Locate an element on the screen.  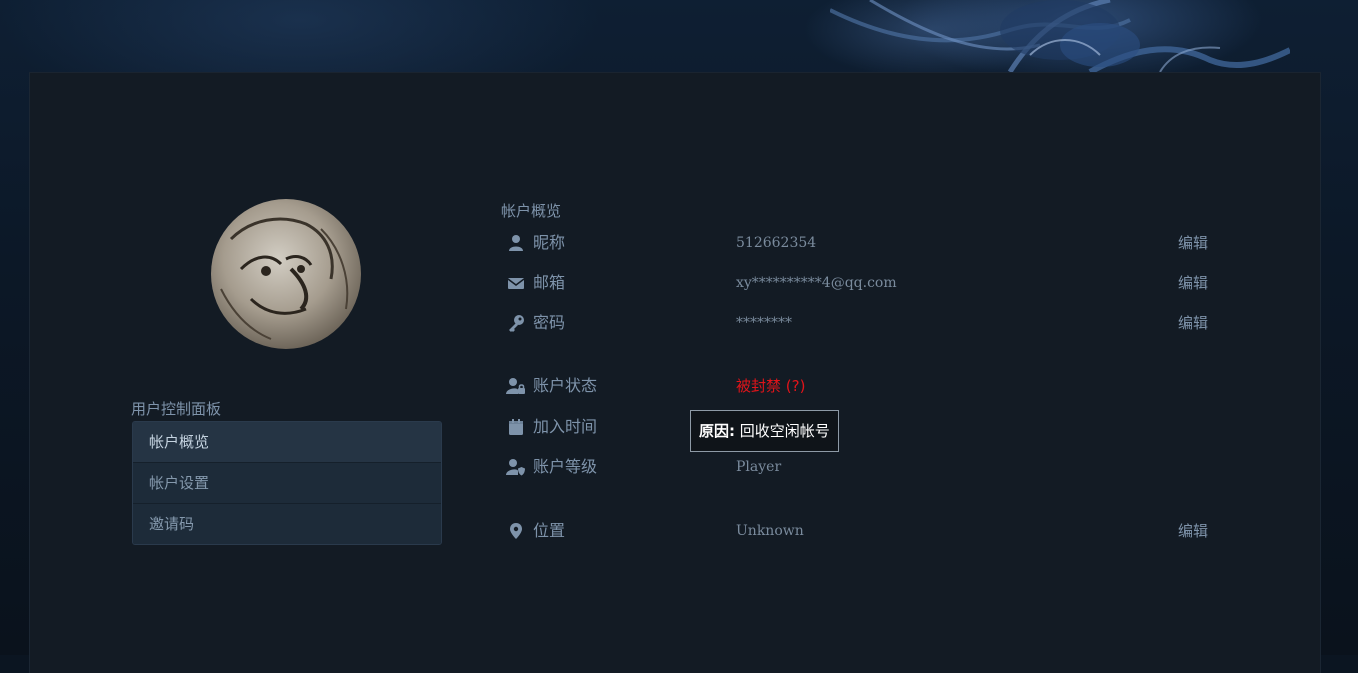
key-icon is located at coordinates (516, 323).